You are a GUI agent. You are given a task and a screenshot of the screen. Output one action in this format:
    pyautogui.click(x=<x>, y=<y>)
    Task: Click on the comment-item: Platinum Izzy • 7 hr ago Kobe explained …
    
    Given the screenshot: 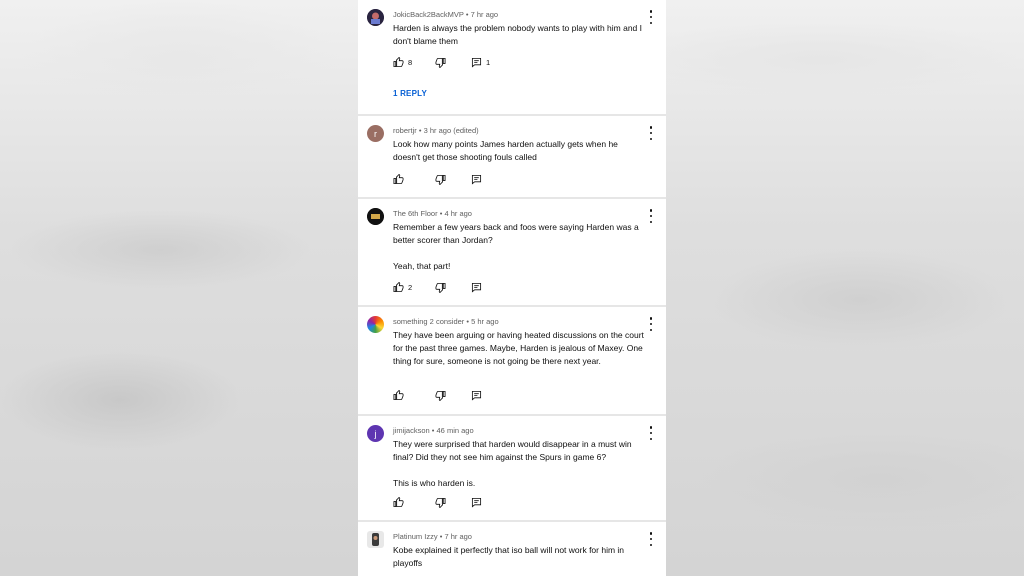 What is the action you would take?
    pyautogui.click(x=512, y=549)
    